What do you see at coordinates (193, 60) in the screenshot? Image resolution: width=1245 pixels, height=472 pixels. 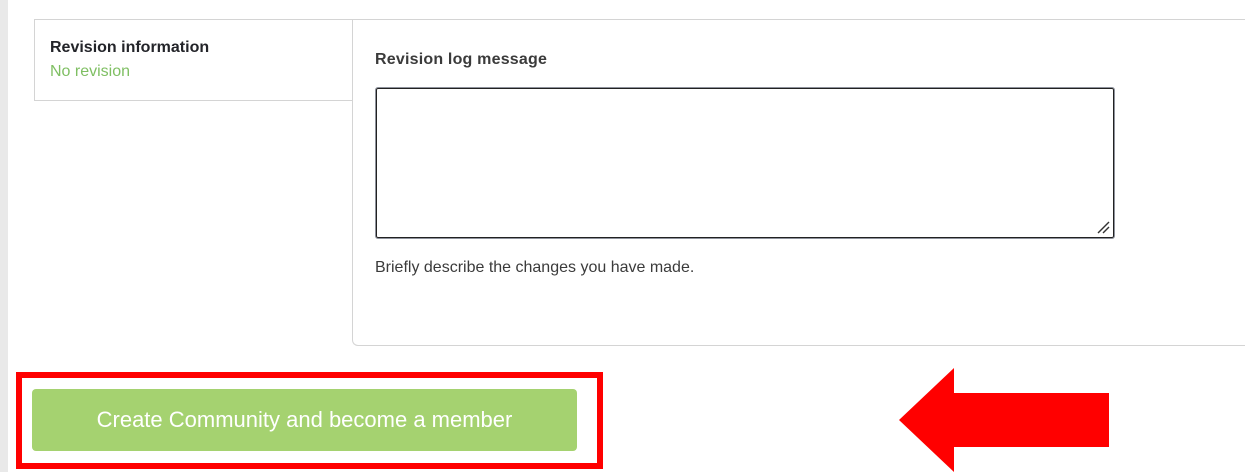 I see `tab-revision-information: Revision information No revision` at bounding box center [193, 60].